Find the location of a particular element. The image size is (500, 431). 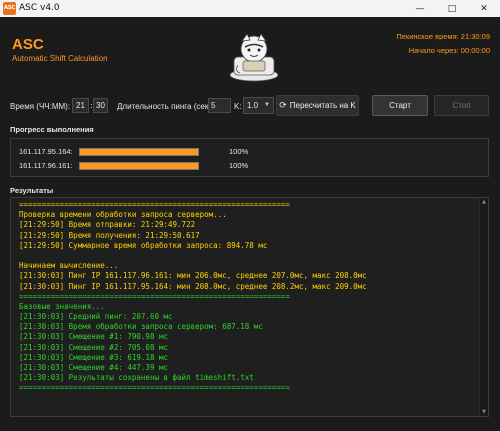

results-heading: Результаты is located at coordinates (32, 190).